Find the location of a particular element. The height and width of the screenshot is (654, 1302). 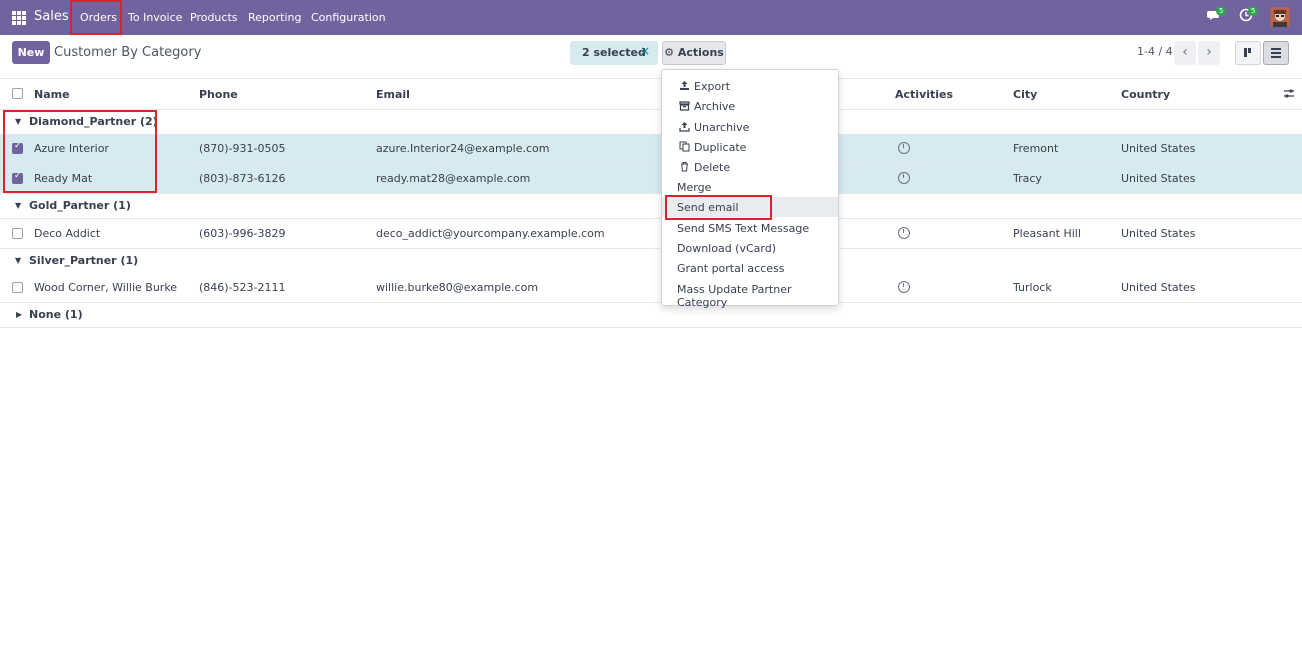

cell-city: Fremont is located at coordinates (1036, 148).